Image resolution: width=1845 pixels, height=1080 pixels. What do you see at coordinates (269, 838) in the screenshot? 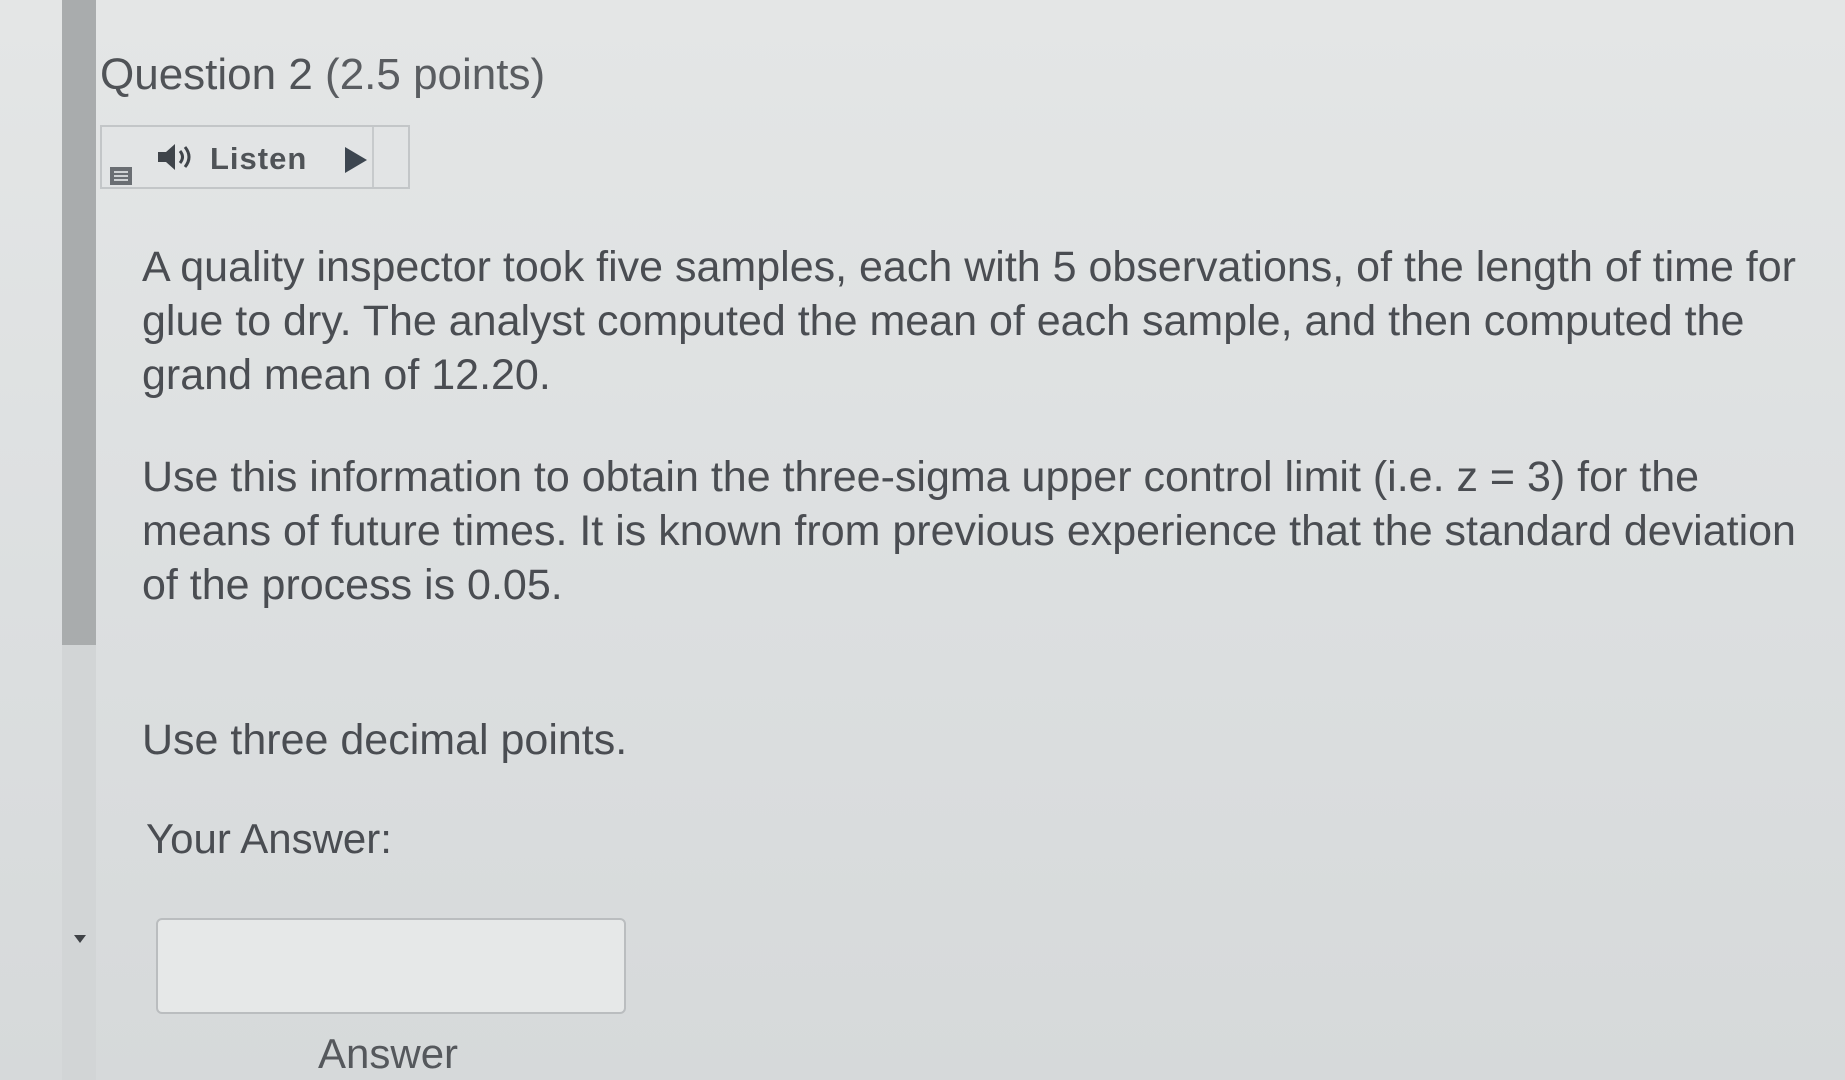
I see `your-answer-label: Your Answer:` at bounding box center [269, 838].